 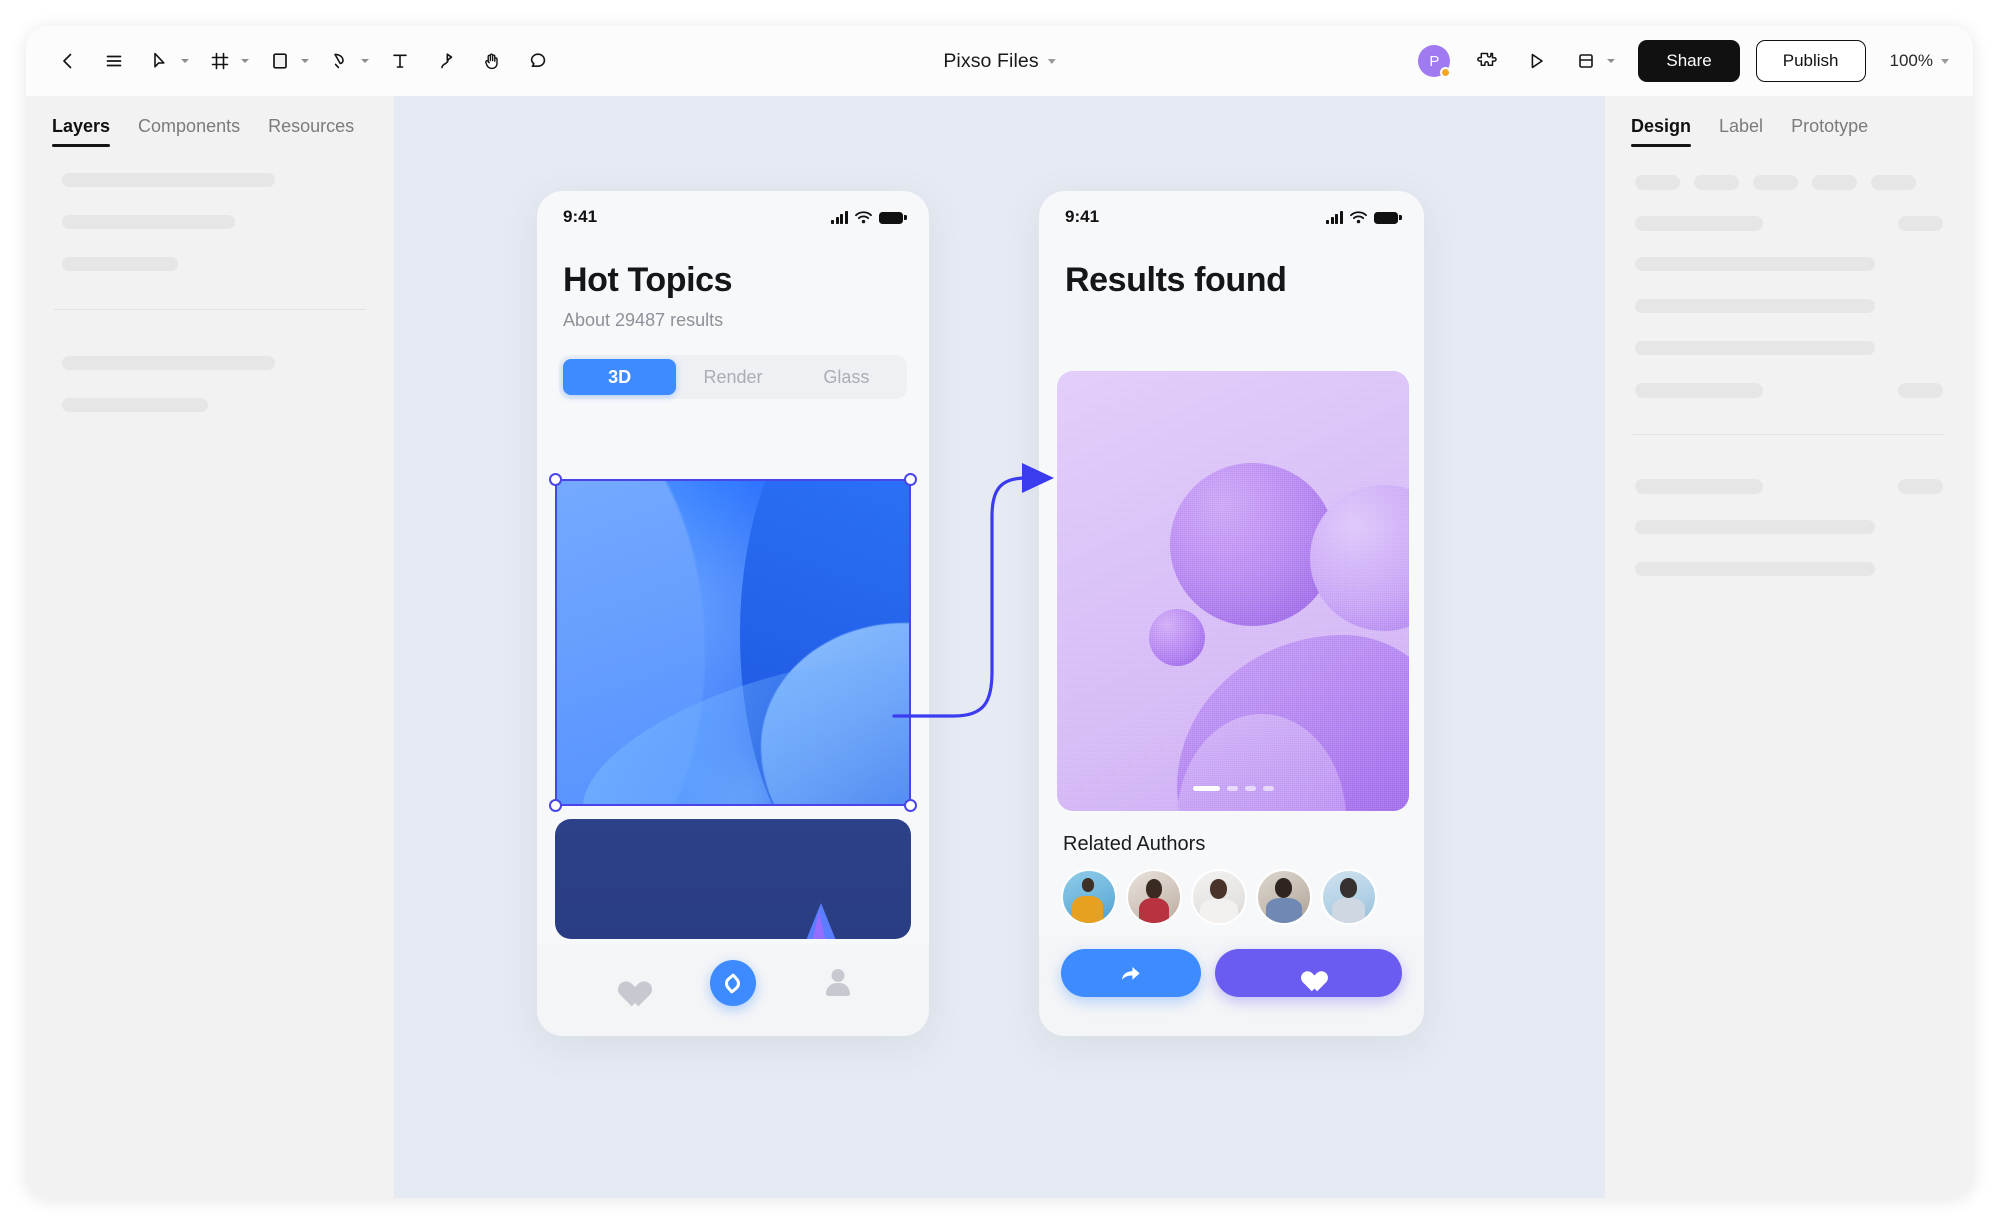 What do you see at coordinates (311, 132) in the screenshot?
I see `tab-resources: Resources` at bounding box center [311, 132].